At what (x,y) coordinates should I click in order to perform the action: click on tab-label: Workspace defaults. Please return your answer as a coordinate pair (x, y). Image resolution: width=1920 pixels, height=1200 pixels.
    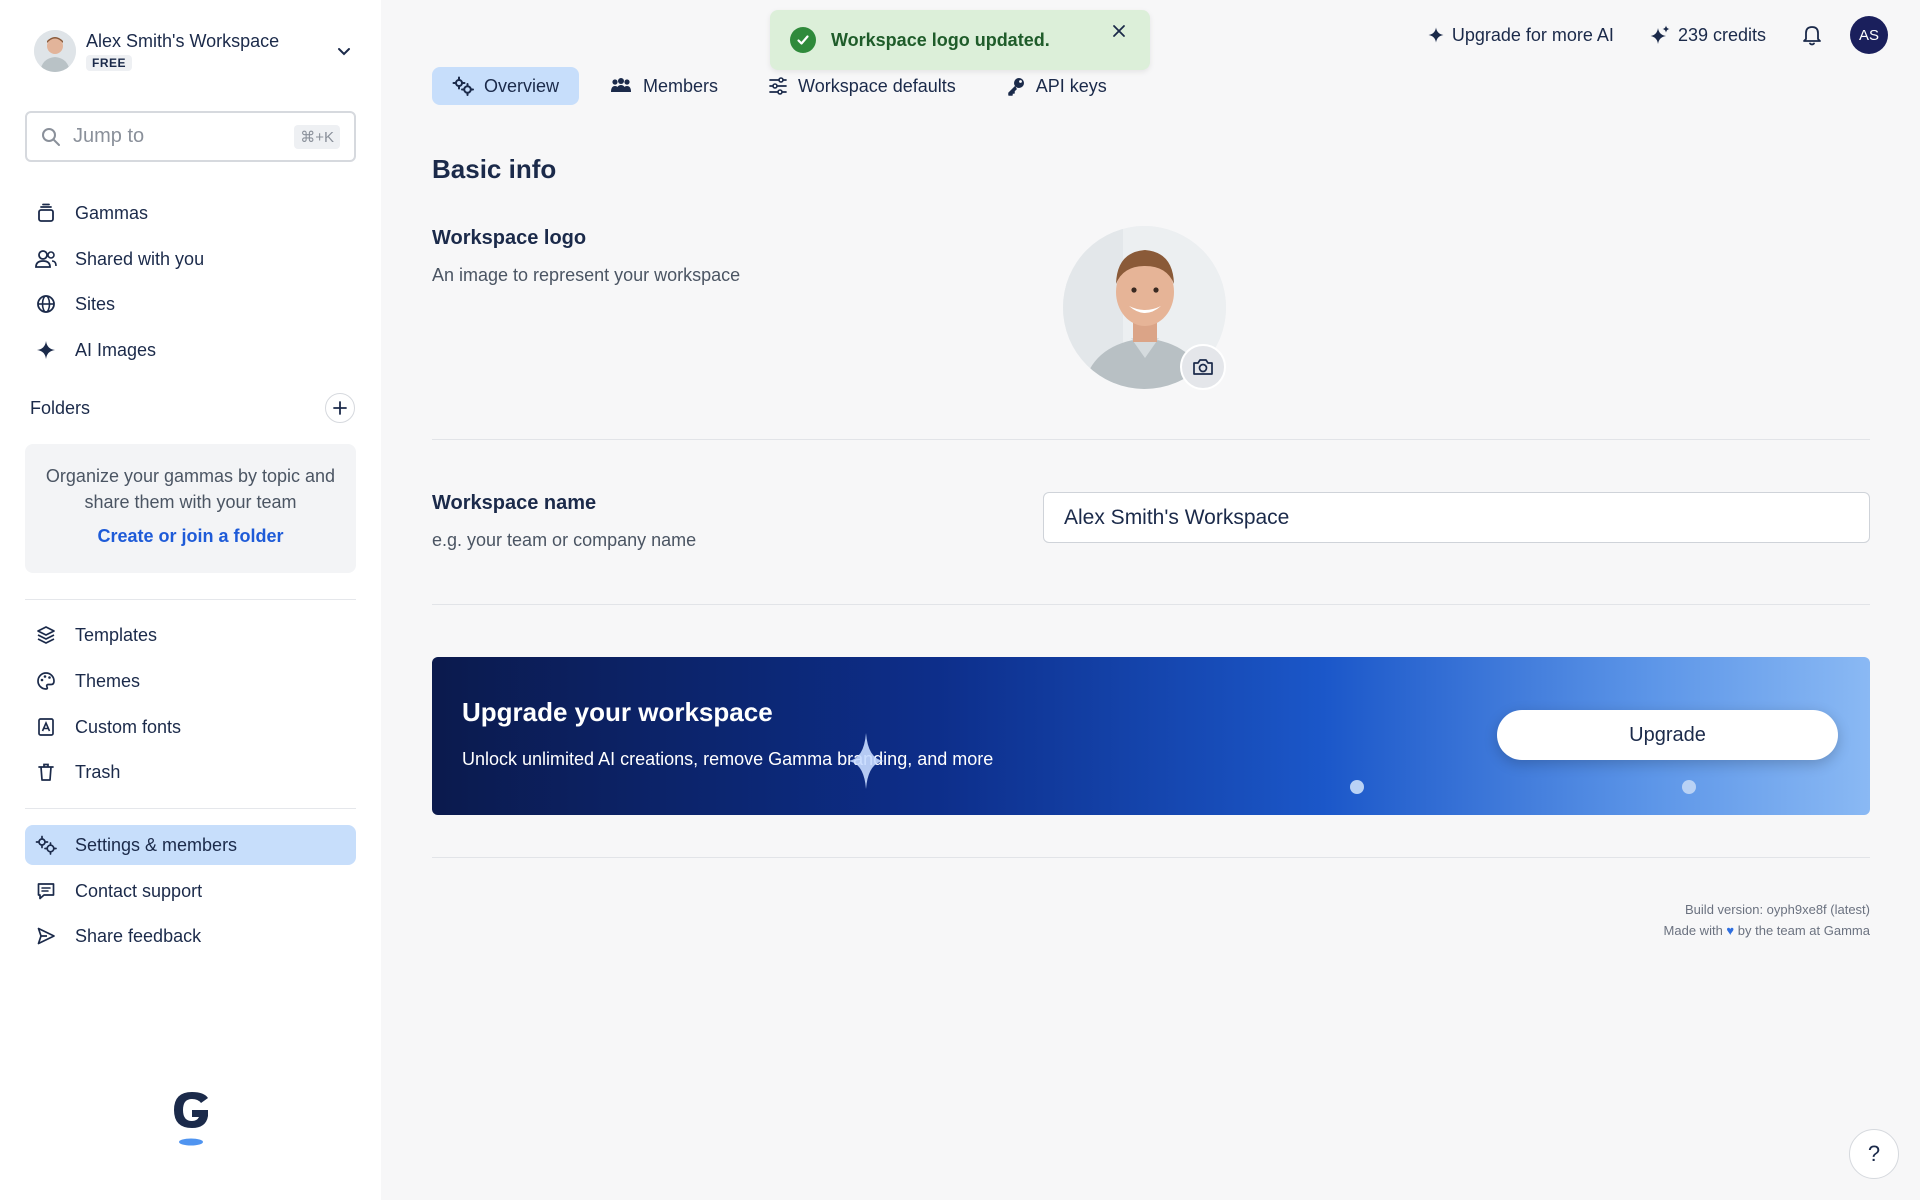
    Looking at the image, I should click on (877, 85).